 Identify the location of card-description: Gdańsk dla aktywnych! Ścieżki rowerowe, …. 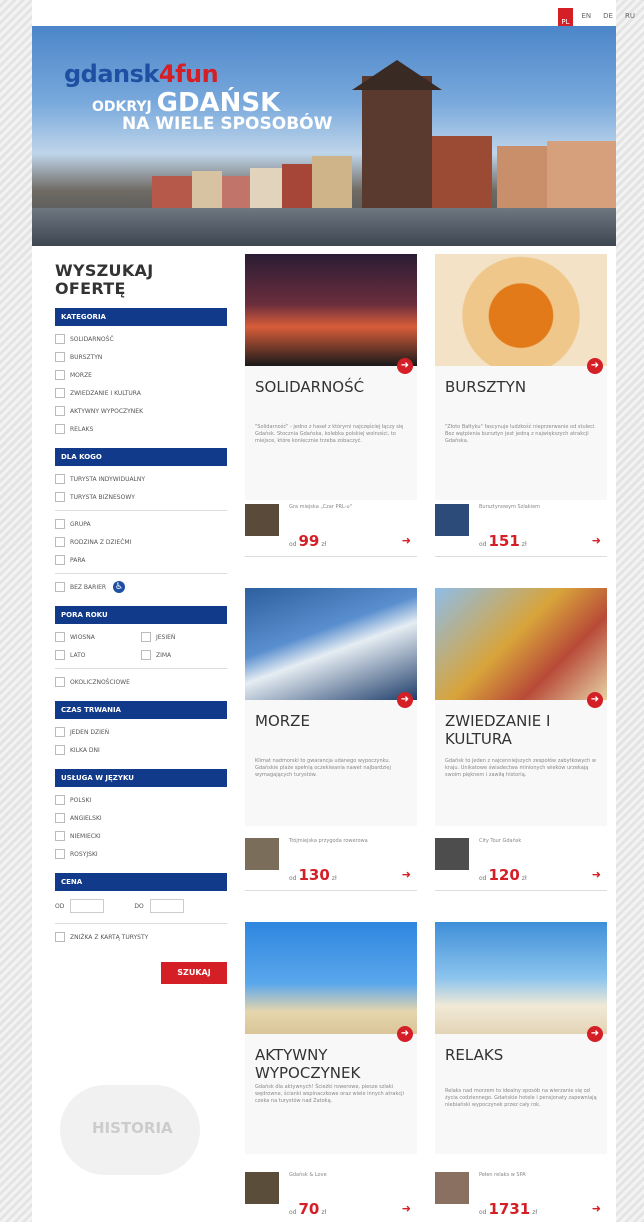
(329, 1094).